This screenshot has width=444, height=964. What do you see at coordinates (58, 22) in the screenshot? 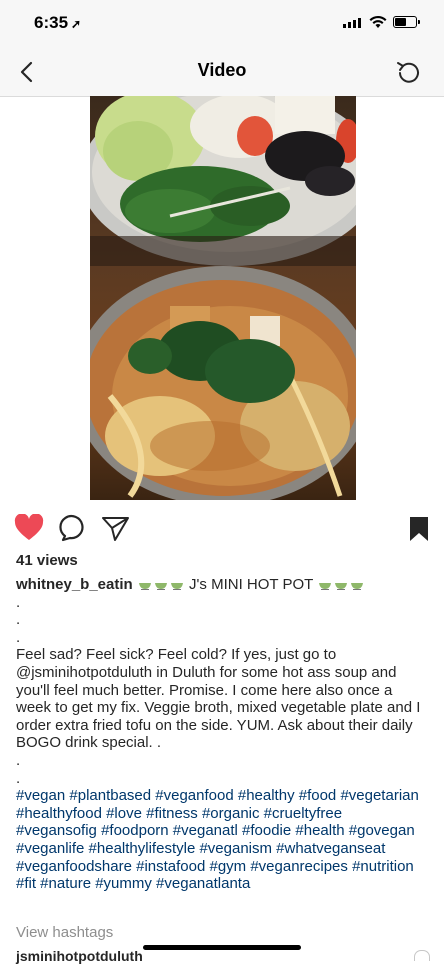
I see `status-time: 6:35 ➚` at bounding box center [58, 22].